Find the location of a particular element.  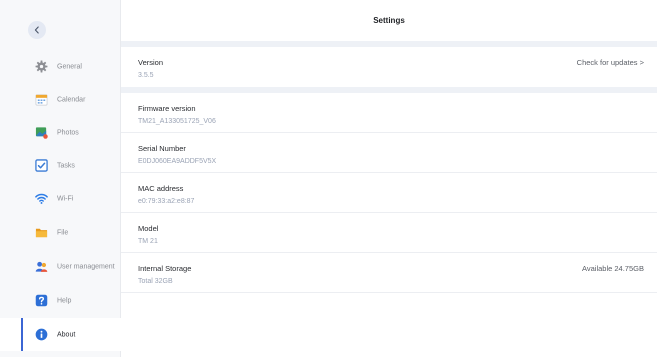

sidebar-item-label: Wi-Fi is located at coordinates (65, 198).